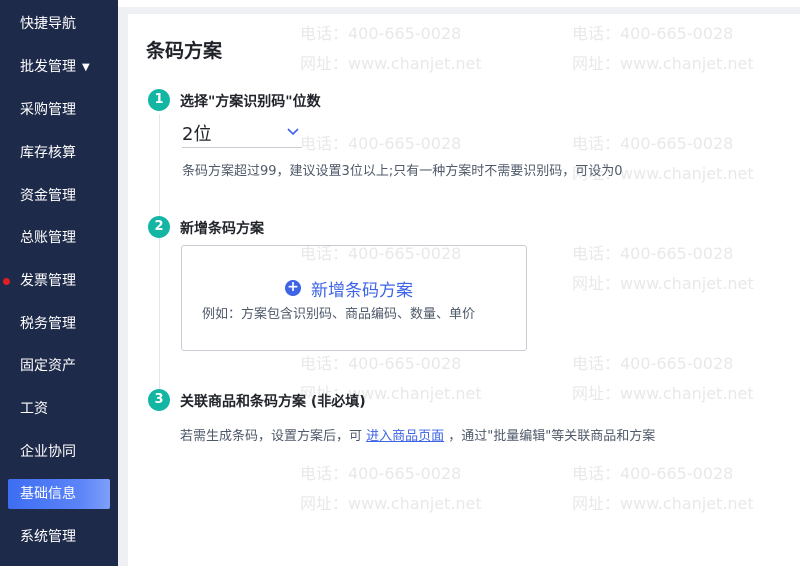  I want to click on sidebar-item-label: 发票管理, so click(48, 281).